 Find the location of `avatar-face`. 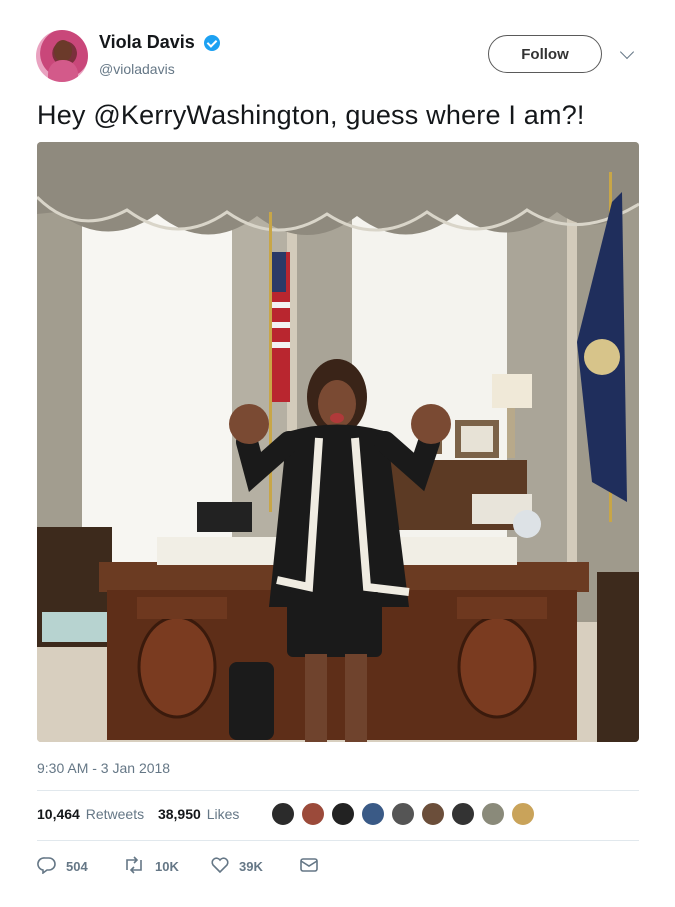

avatar-face is located at coordinates (63, 51).